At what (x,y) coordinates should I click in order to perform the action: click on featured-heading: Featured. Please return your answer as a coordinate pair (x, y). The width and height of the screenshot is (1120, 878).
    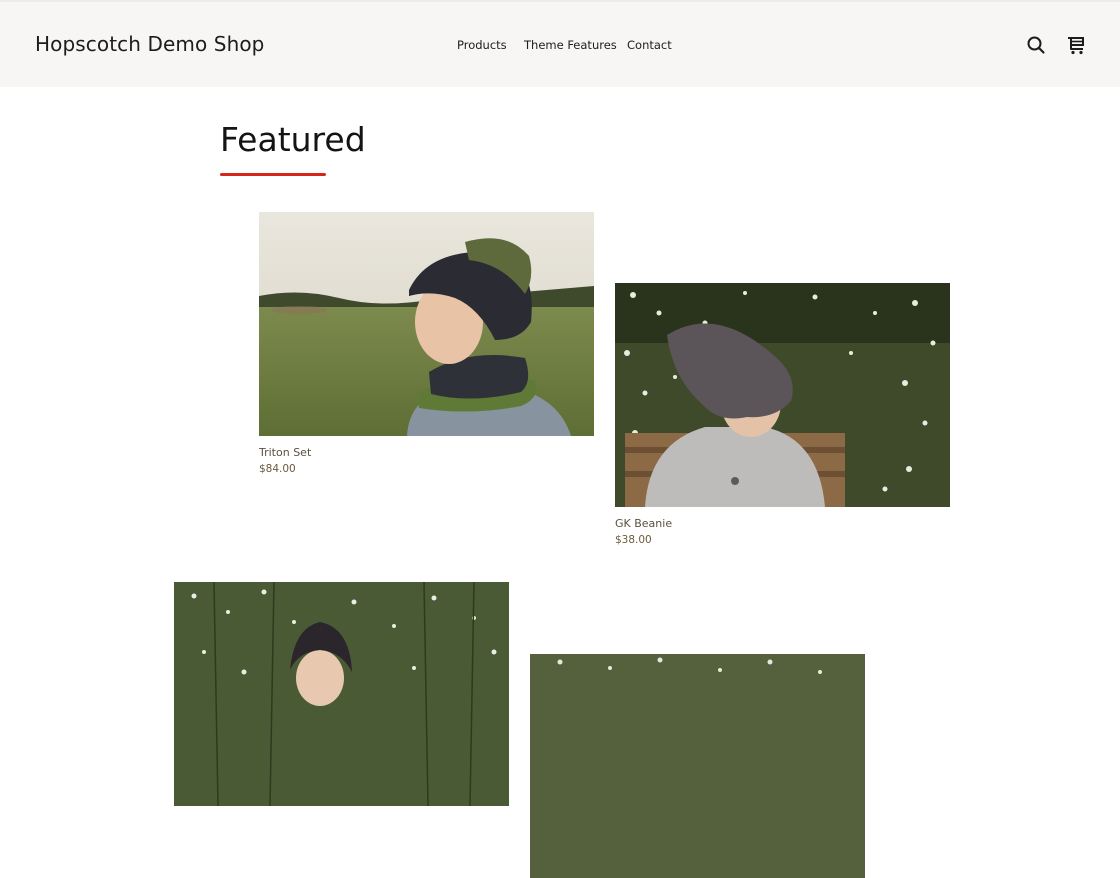
    Looking at the image, I should click on (293, 139).